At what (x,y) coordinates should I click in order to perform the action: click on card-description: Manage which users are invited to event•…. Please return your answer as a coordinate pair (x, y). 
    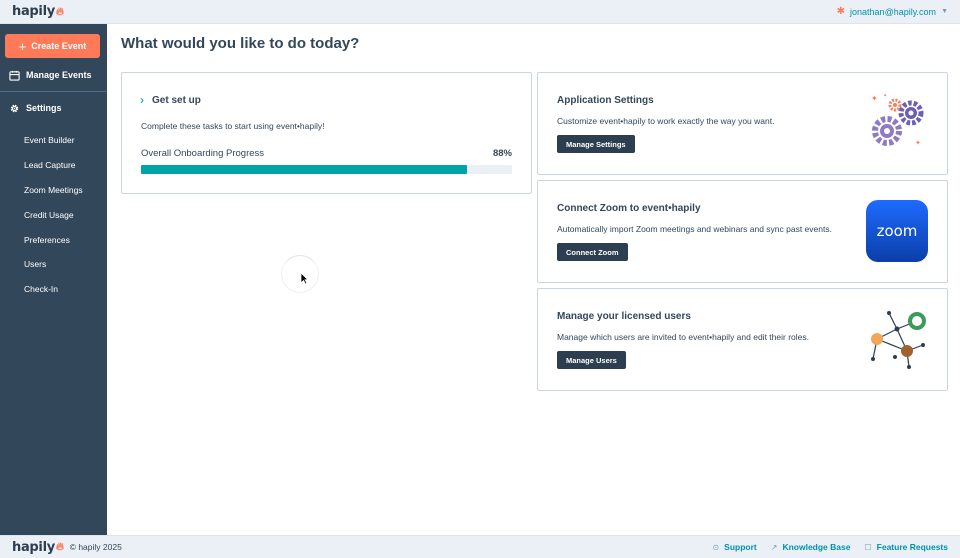
    Looking at the image, I should click on (683, 337).